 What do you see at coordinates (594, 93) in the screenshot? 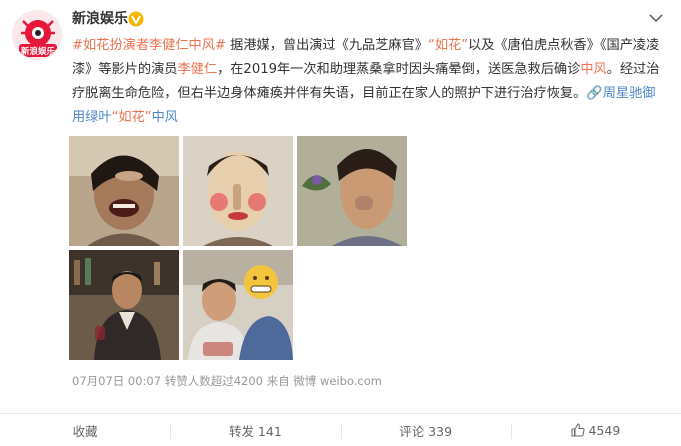
I see `link-icon: 🔗` at bounding box center [594, 93].